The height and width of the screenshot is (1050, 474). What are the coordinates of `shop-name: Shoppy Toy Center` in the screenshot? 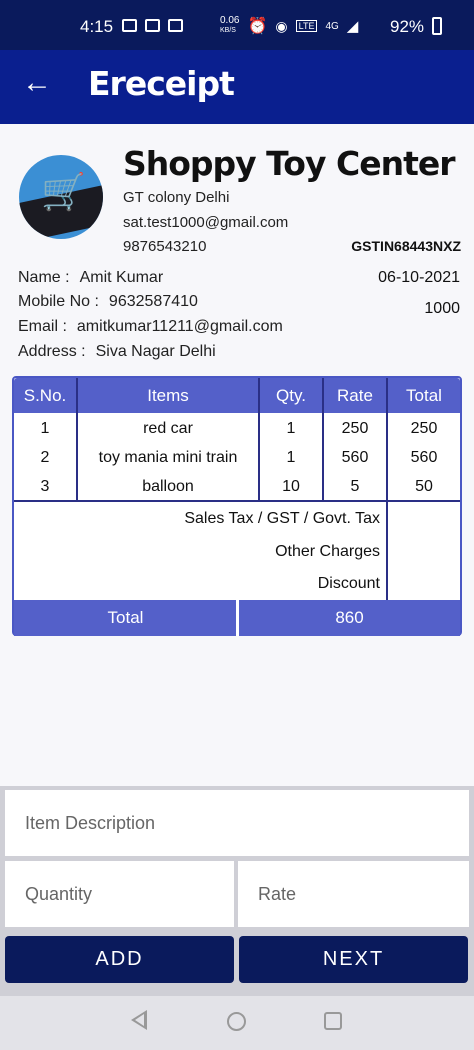 It's located at (289, 163).